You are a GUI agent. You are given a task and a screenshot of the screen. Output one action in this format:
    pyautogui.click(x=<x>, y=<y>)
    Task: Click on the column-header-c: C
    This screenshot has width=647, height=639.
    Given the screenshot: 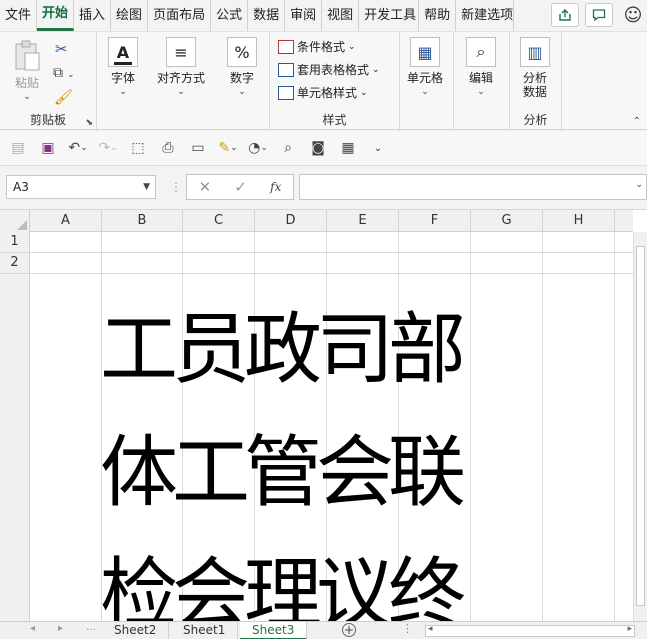 What is the action you would take?
    pyautogui.click(x=219, y=221)
    